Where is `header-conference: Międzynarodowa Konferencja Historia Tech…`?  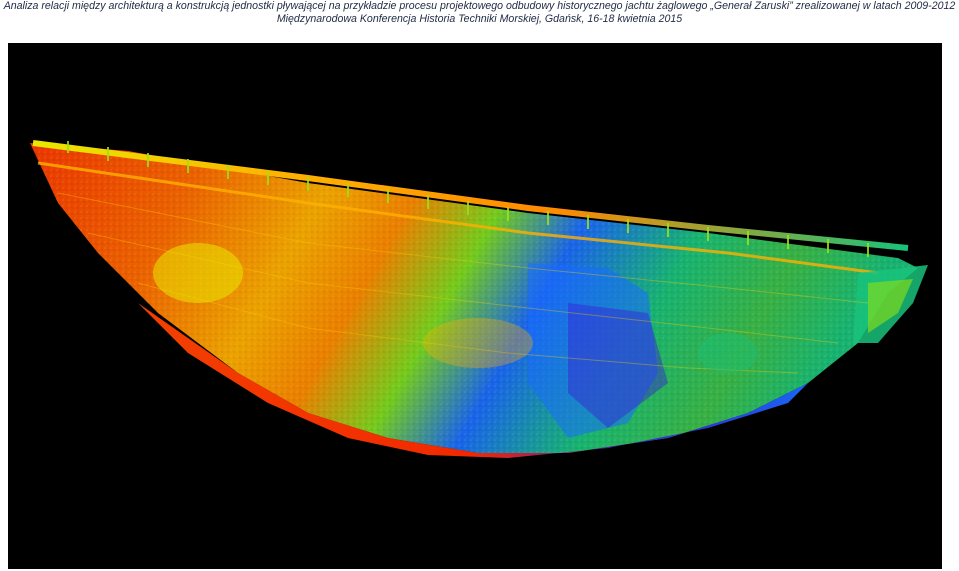
header-conference: Międzynarodowa Konferencja Historia Tech… is located at coordinates (479, 19).